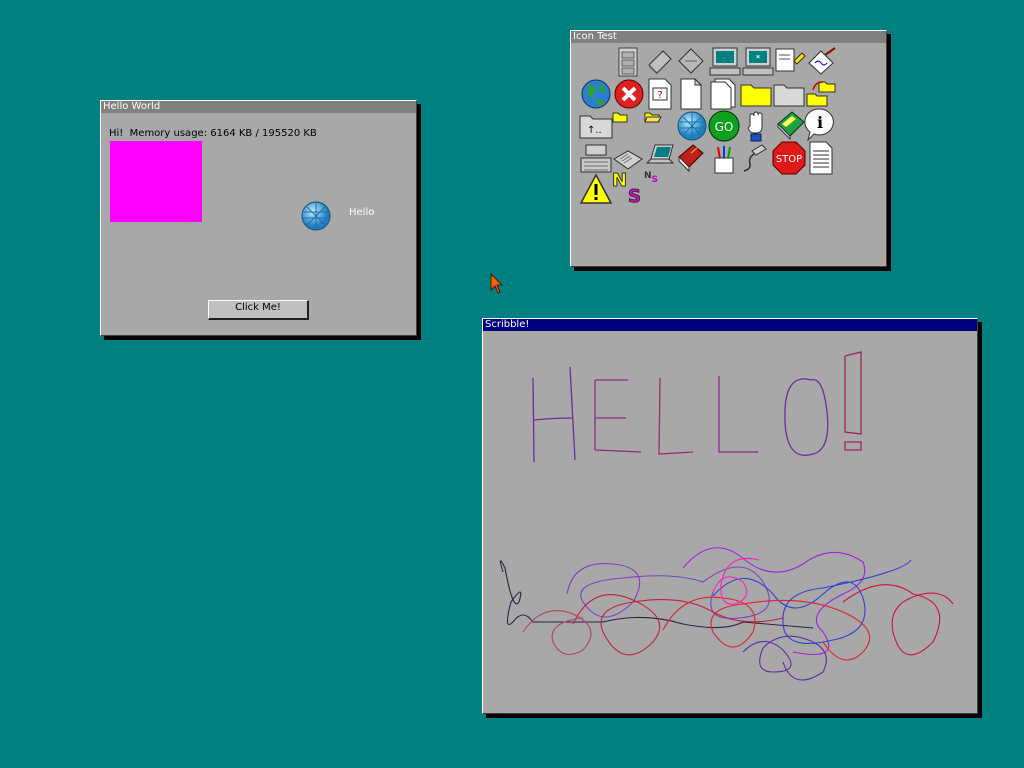  Describe the element at coordinates (132, 106) in the screenshot. I see `window-title: Hello World` at that location.